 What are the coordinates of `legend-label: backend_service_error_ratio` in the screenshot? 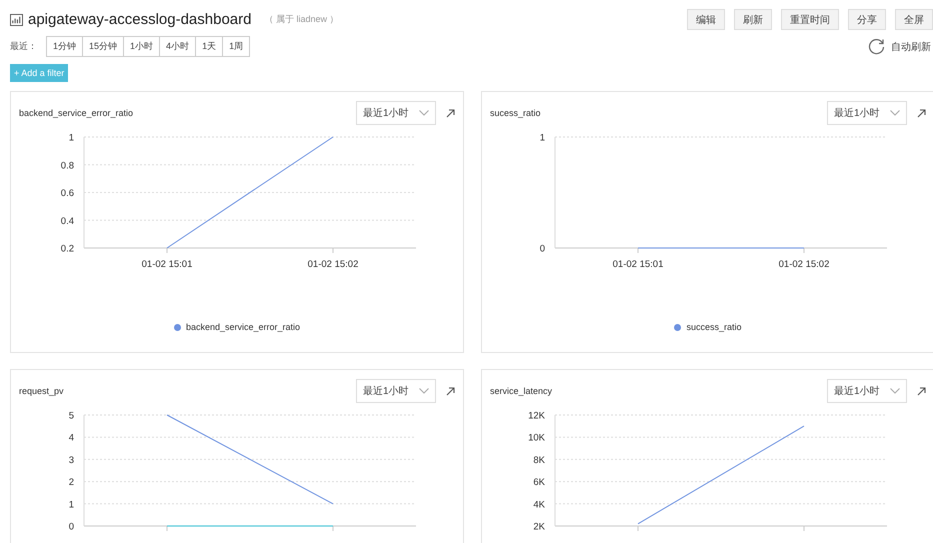 It's located at (243, 327).